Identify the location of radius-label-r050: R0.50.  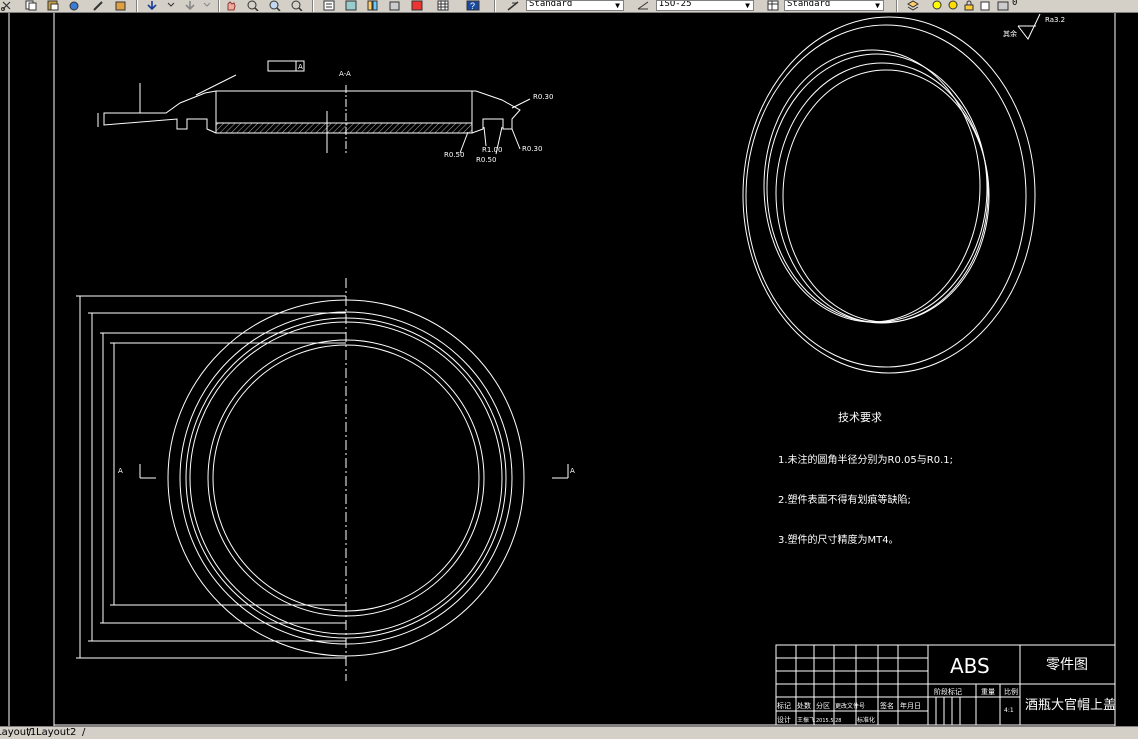
(454, 155).